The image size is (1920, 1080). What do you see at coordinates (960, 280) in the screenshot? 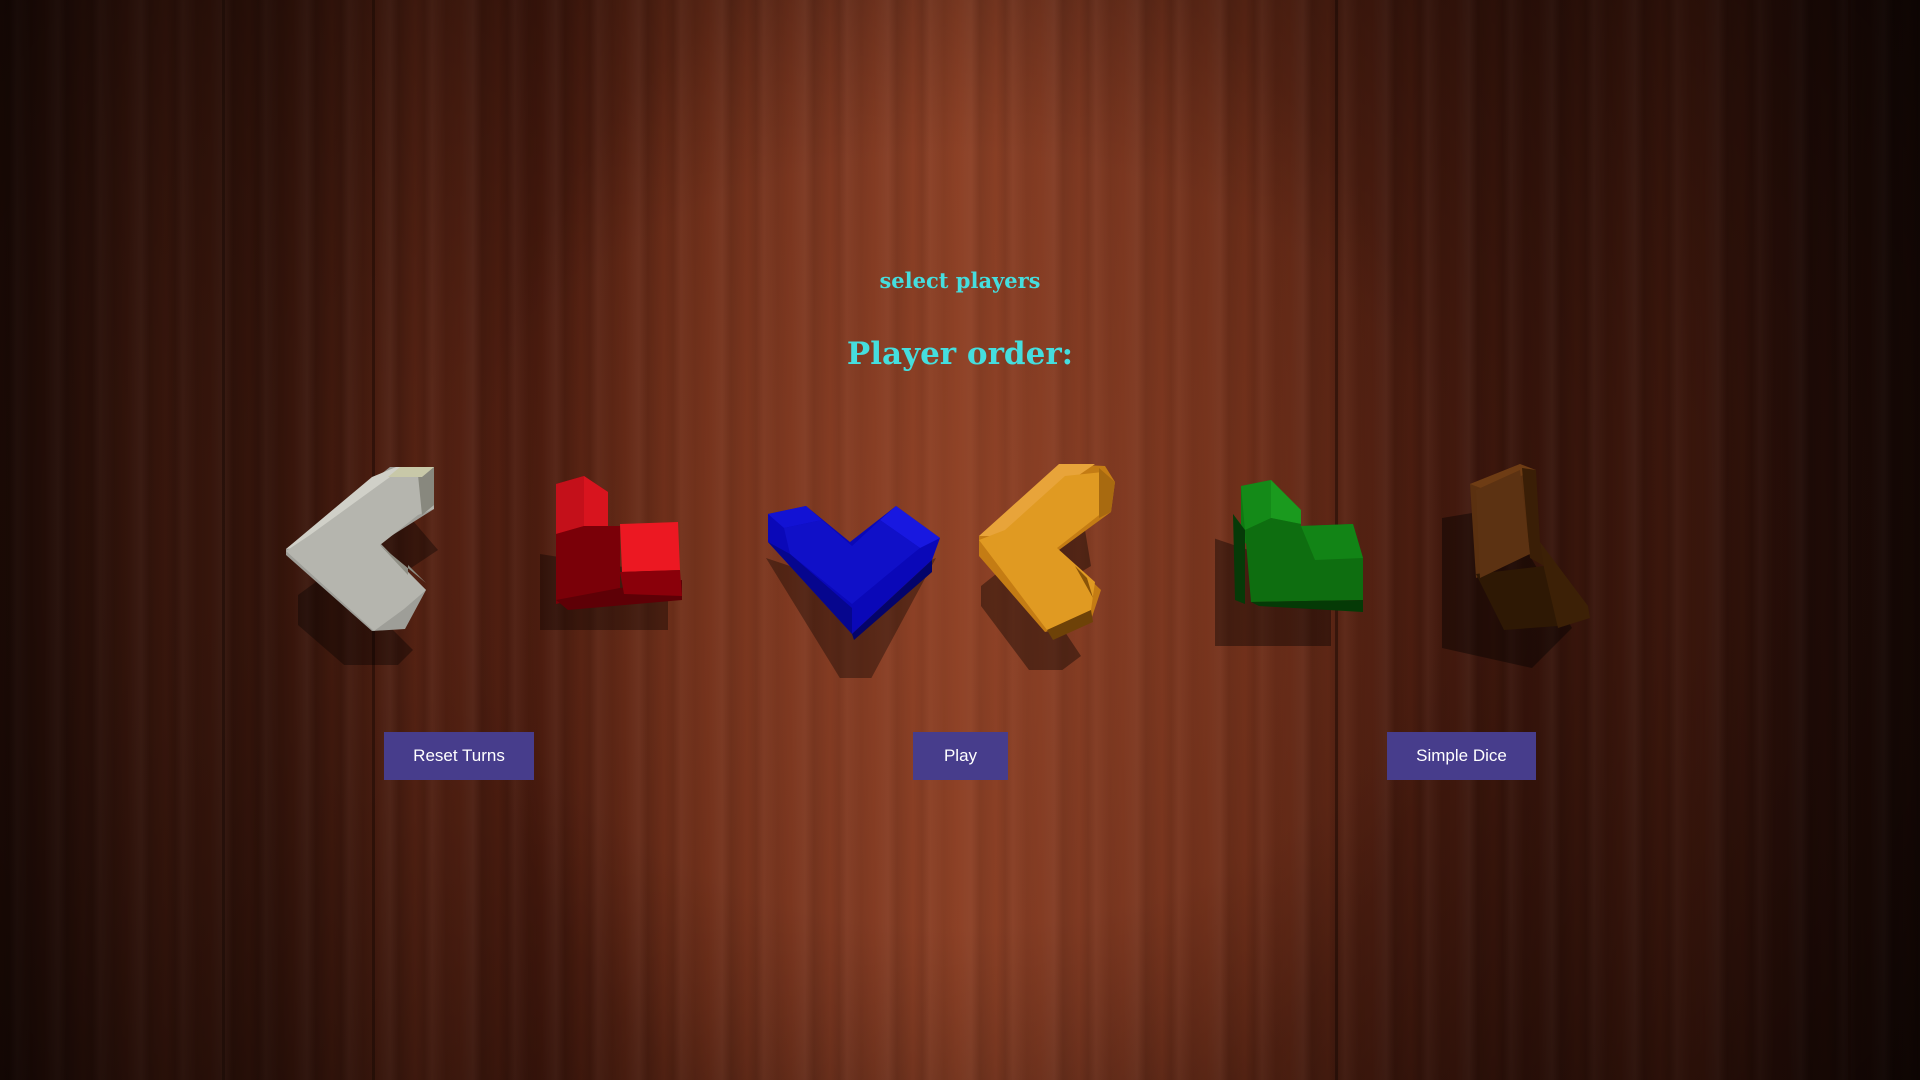
I see `select-players-label: select players` at bounding box center [960, 280].